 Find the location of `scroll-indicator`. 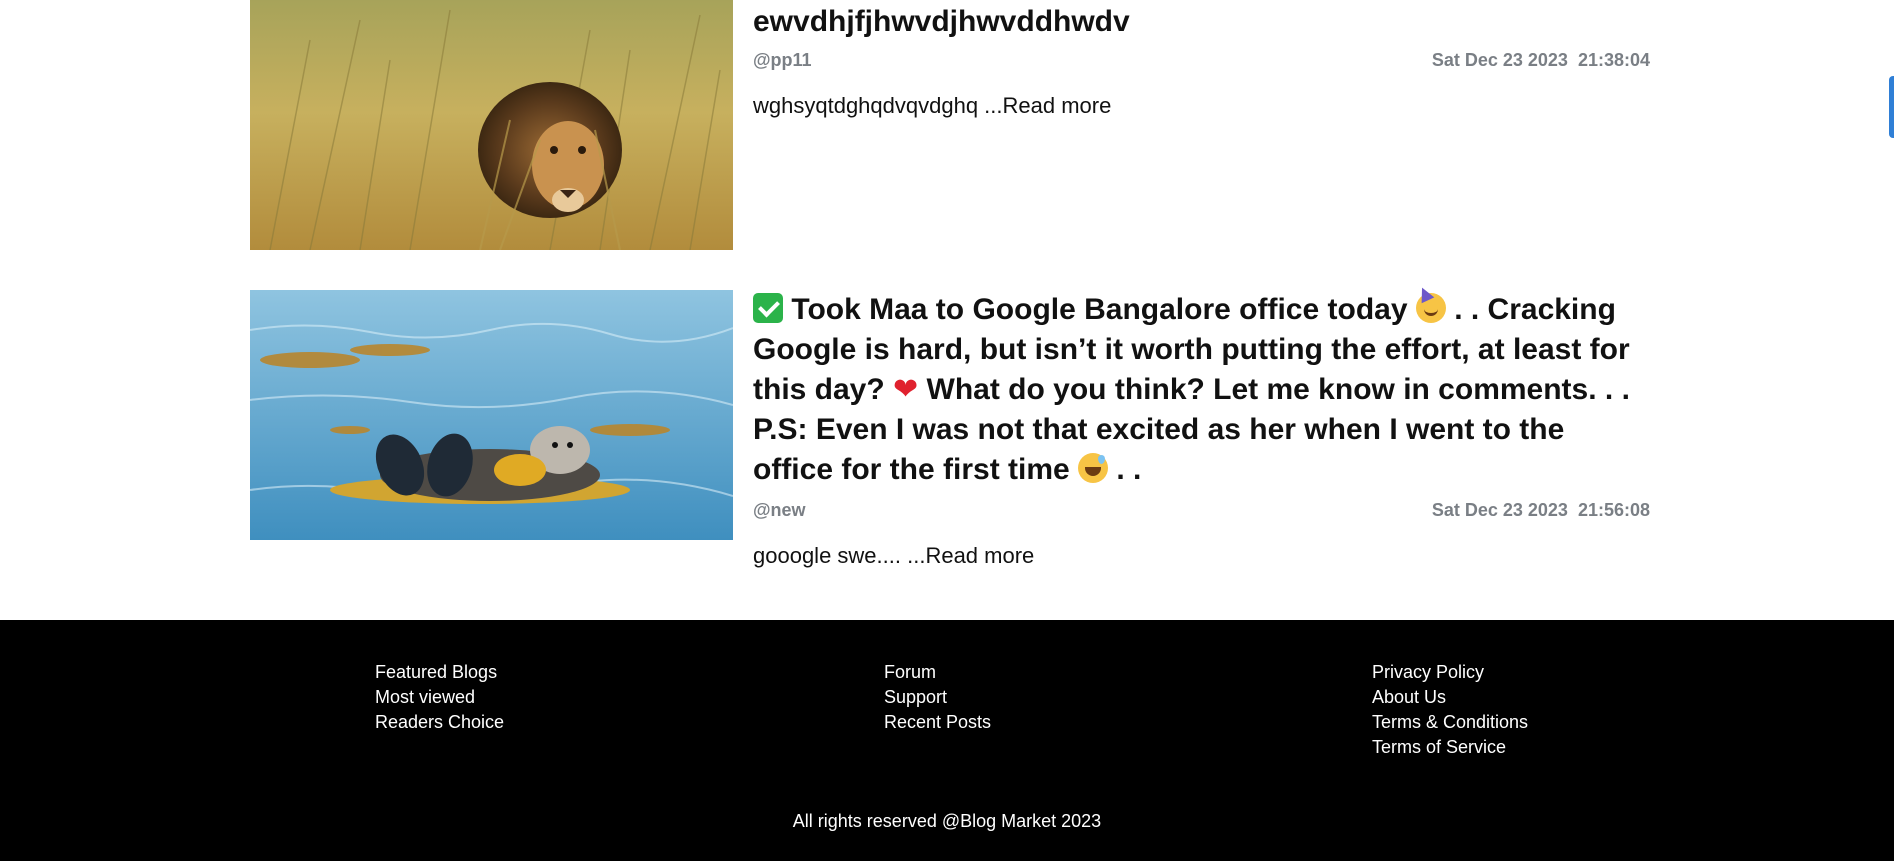

scroll-indicator is located at coordinates (1891, 107).